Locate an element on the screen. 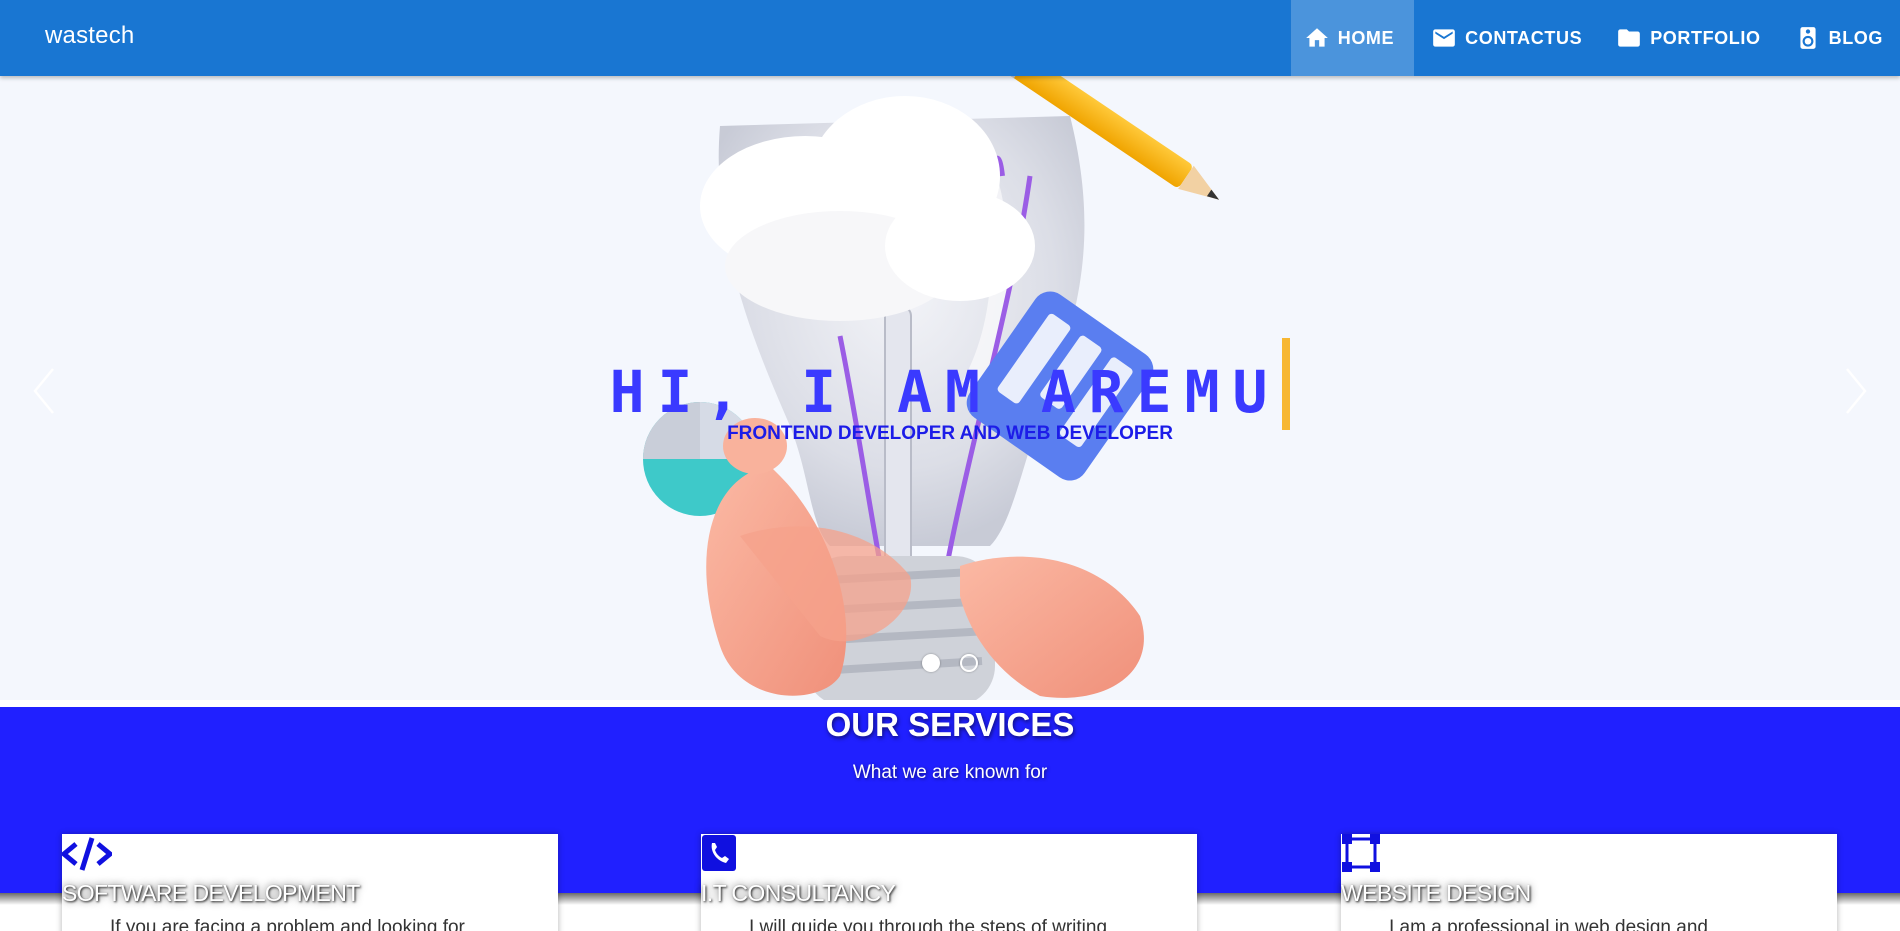 The image size is (1900, 931). nav-item-portfolio: PORTFOLIO is located at coordinates (1688, 38).